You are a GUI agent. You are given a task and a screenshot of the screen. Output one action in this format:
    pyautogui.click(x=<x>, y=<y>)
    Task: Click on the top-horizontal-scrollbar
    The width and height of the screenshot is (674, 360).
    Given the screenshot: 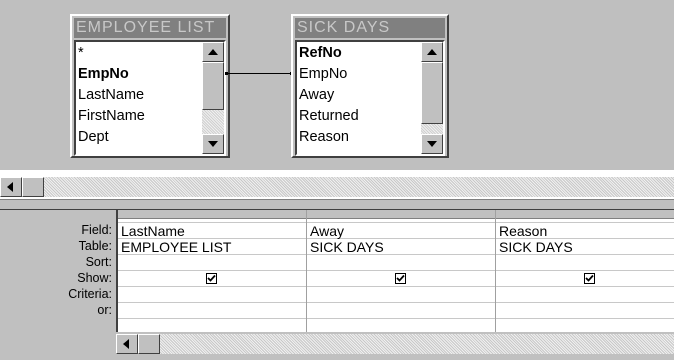 What is the action you would take?
    pyautogui.click(x=337, y=187)
    